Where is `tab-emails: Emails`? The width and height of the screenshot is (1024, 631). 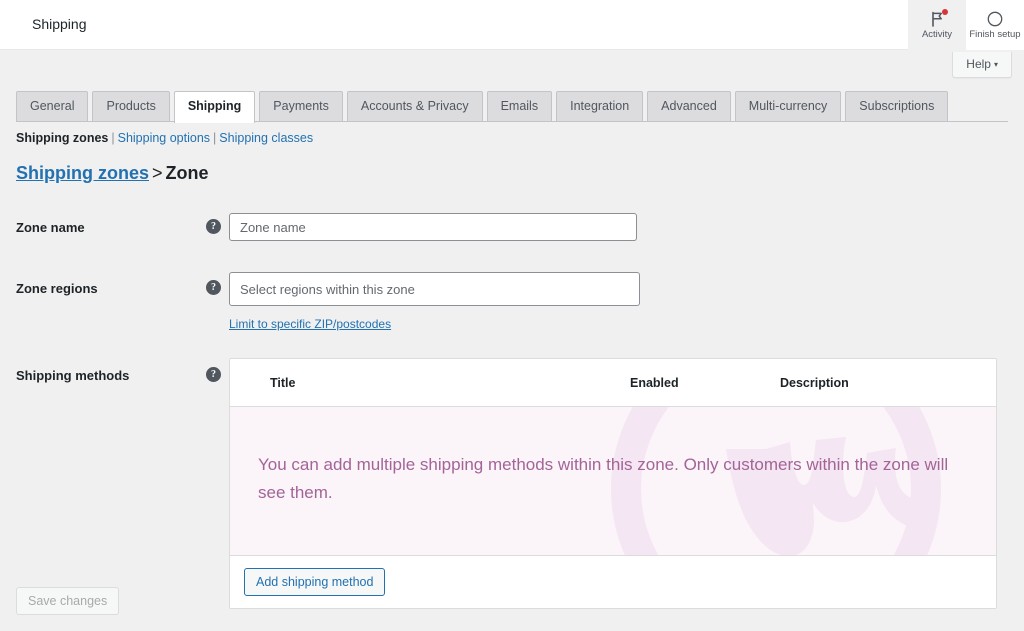 tab-emails: Emails is located at coordinates (519, 106).